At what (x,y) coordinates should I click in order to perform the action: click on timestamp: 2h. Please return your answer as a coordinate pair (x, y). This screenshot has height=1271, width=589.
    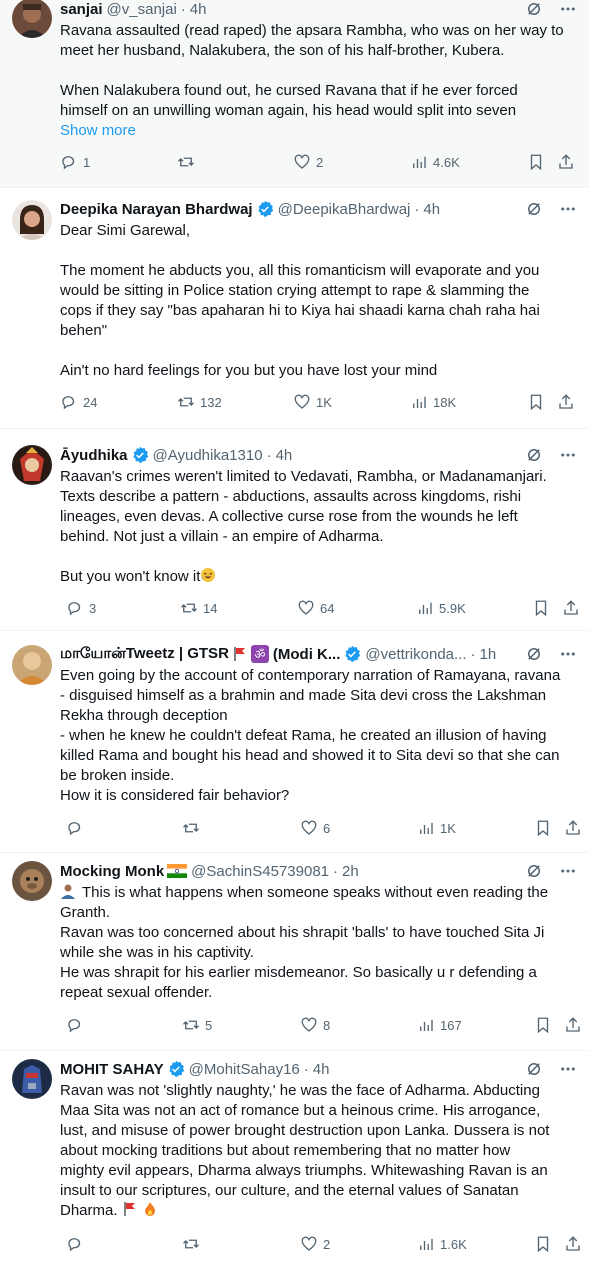
    Looking at the image, I should click on (350, 871).